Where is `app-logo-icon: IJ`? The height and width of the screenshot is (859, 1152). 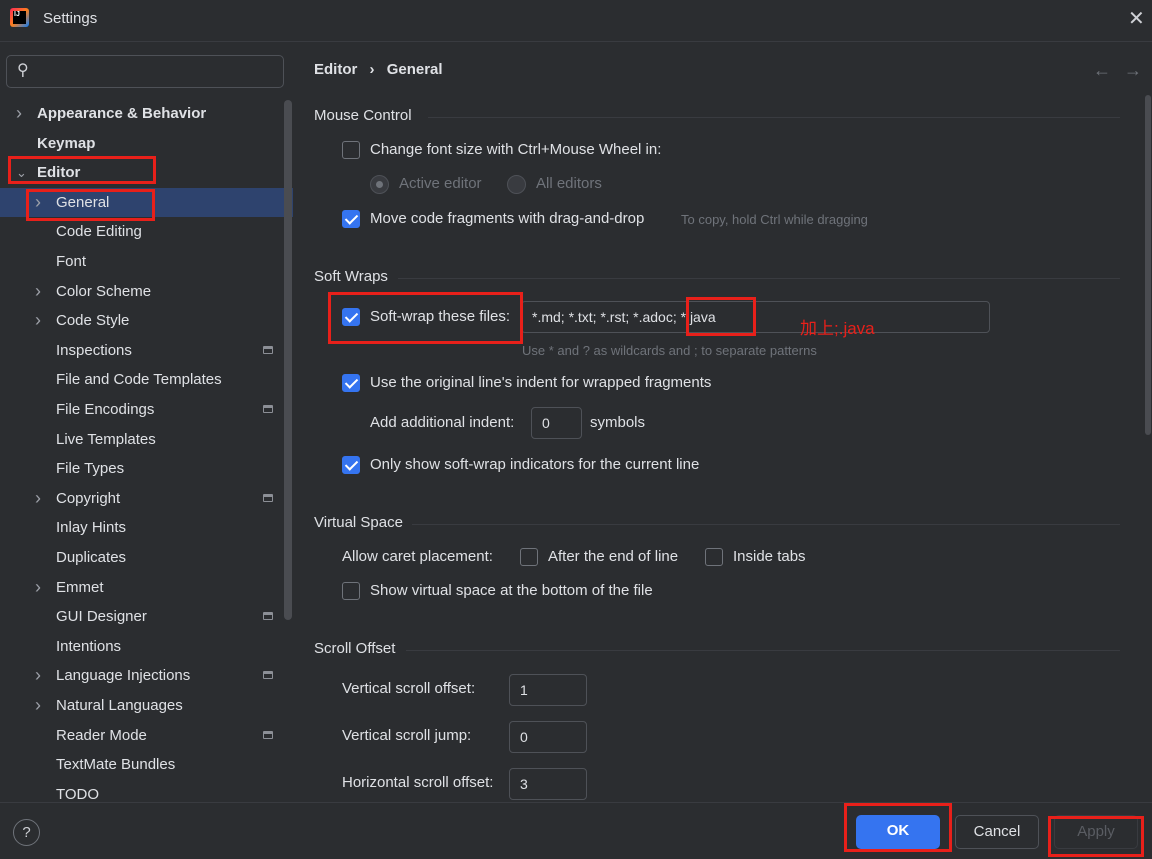
app-logo-icon: IJ is located at coordinates (19, 17).